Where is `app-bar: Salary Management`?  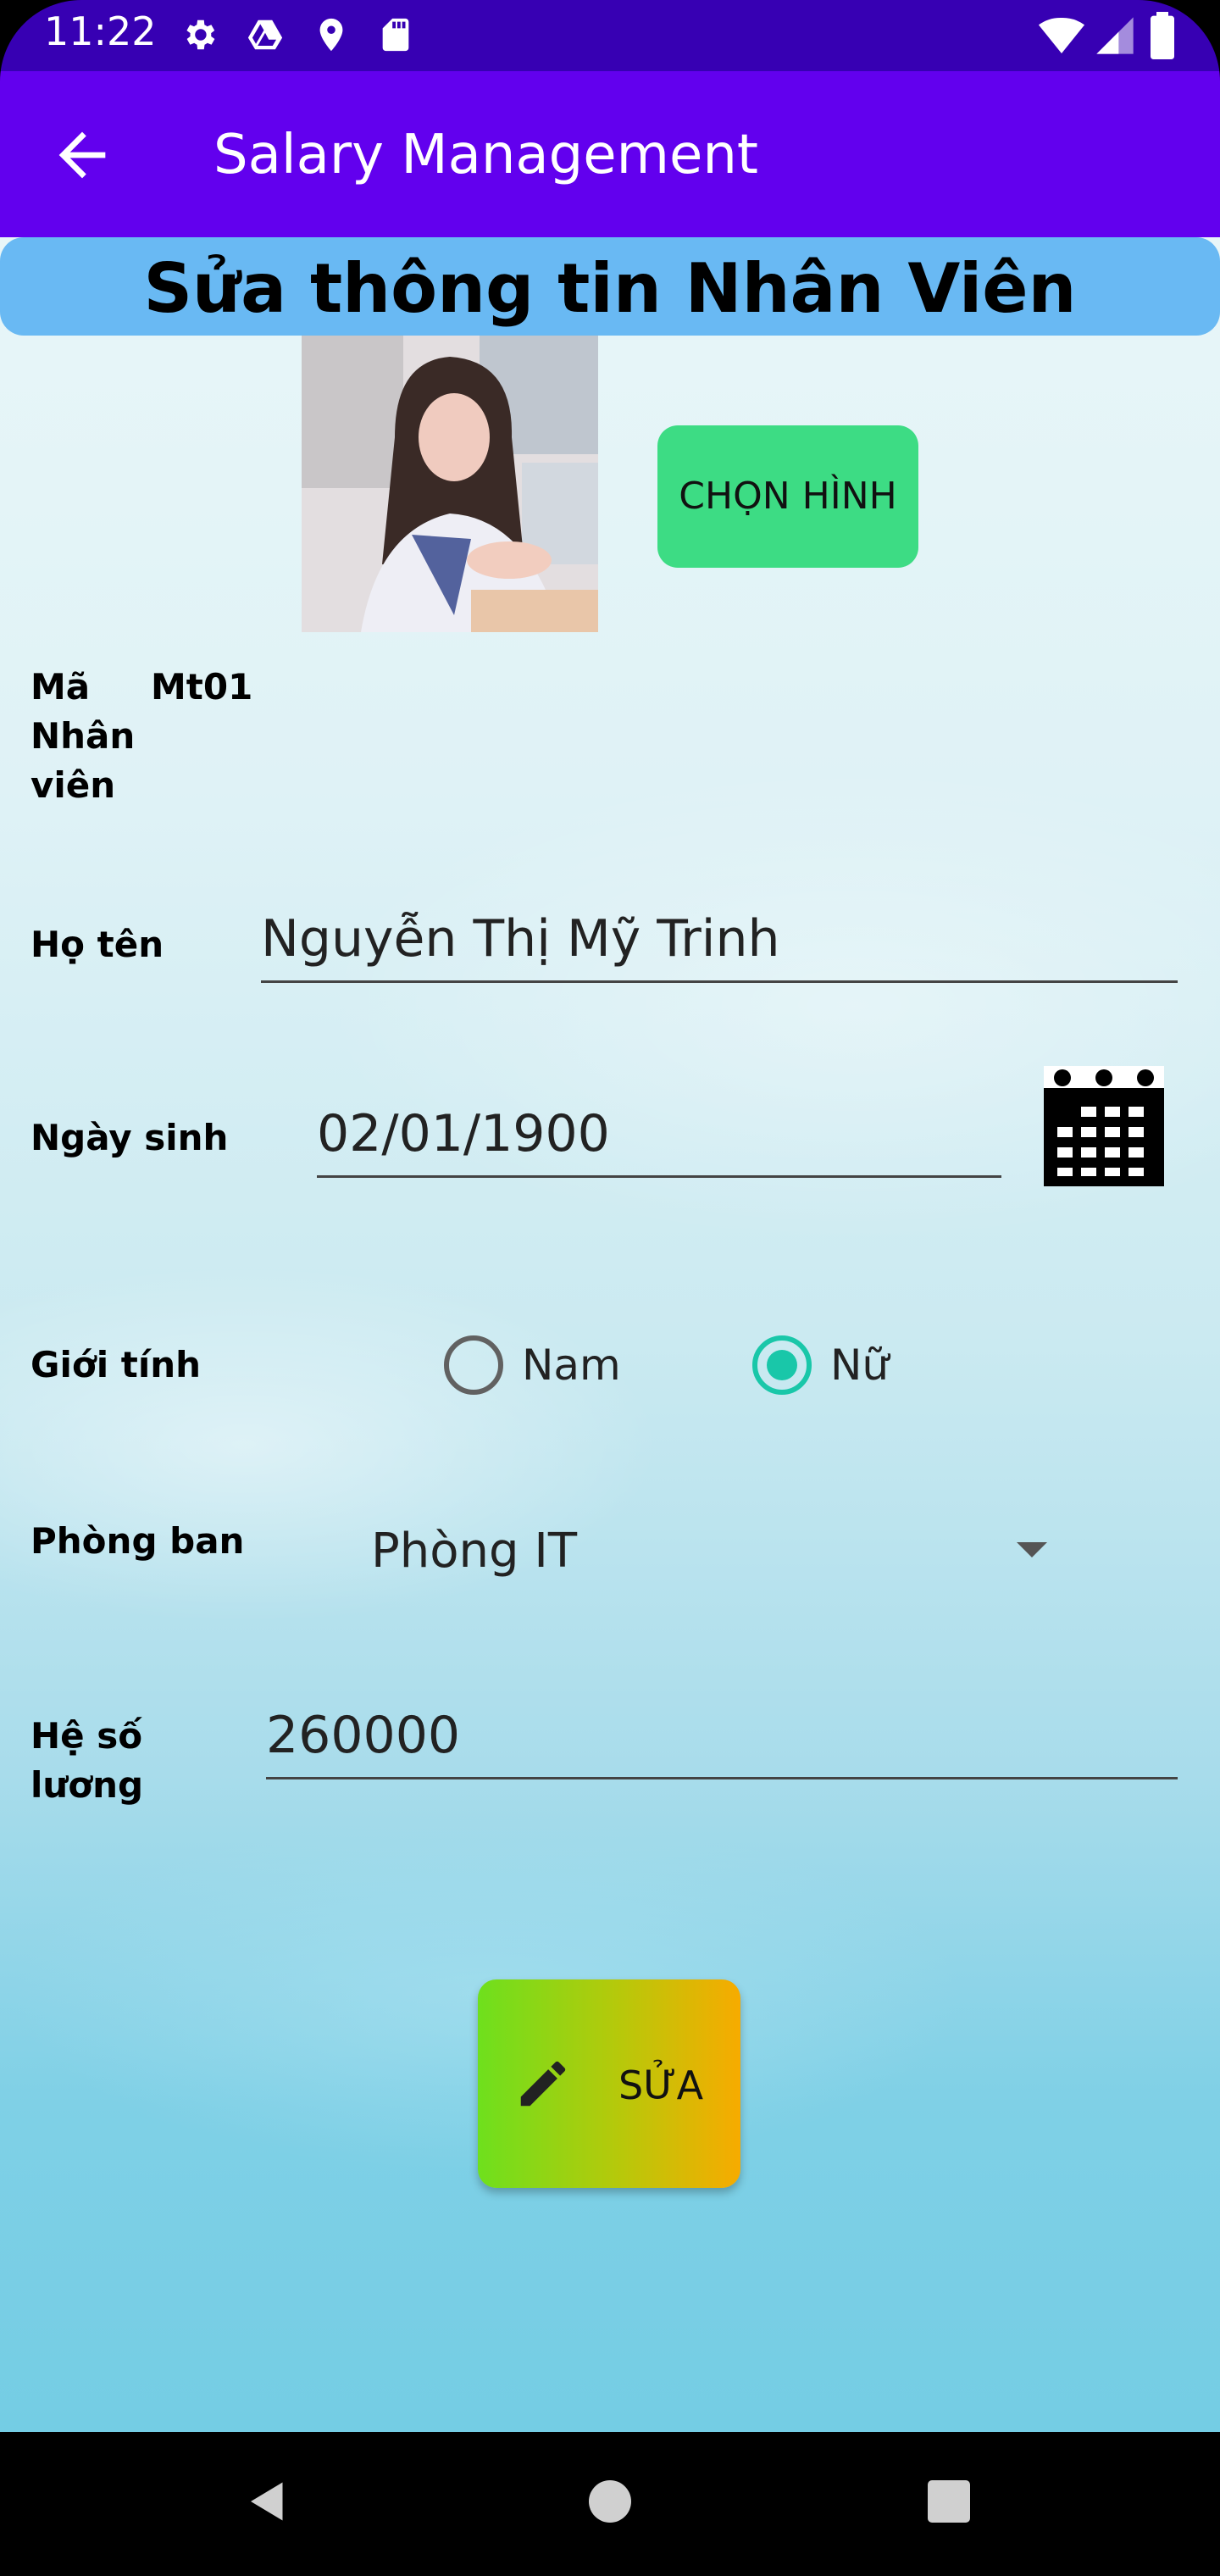 app-bar: Salary Management is located at coordinates (610, 154).